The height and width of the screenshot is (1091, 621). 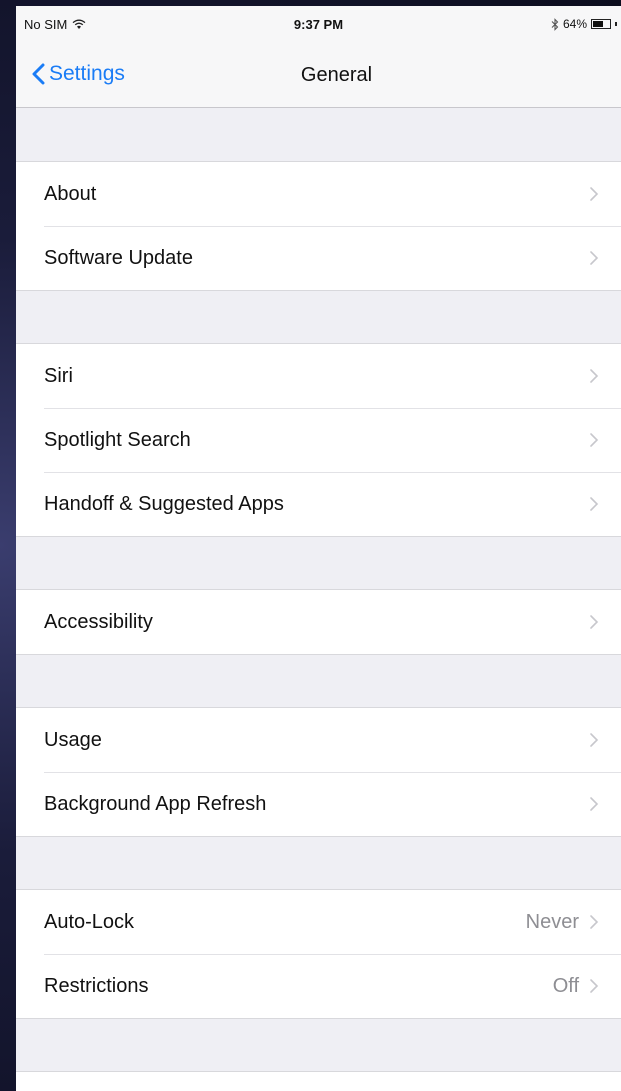 I want to click on row-value: Never, so click(x=552, y=921).